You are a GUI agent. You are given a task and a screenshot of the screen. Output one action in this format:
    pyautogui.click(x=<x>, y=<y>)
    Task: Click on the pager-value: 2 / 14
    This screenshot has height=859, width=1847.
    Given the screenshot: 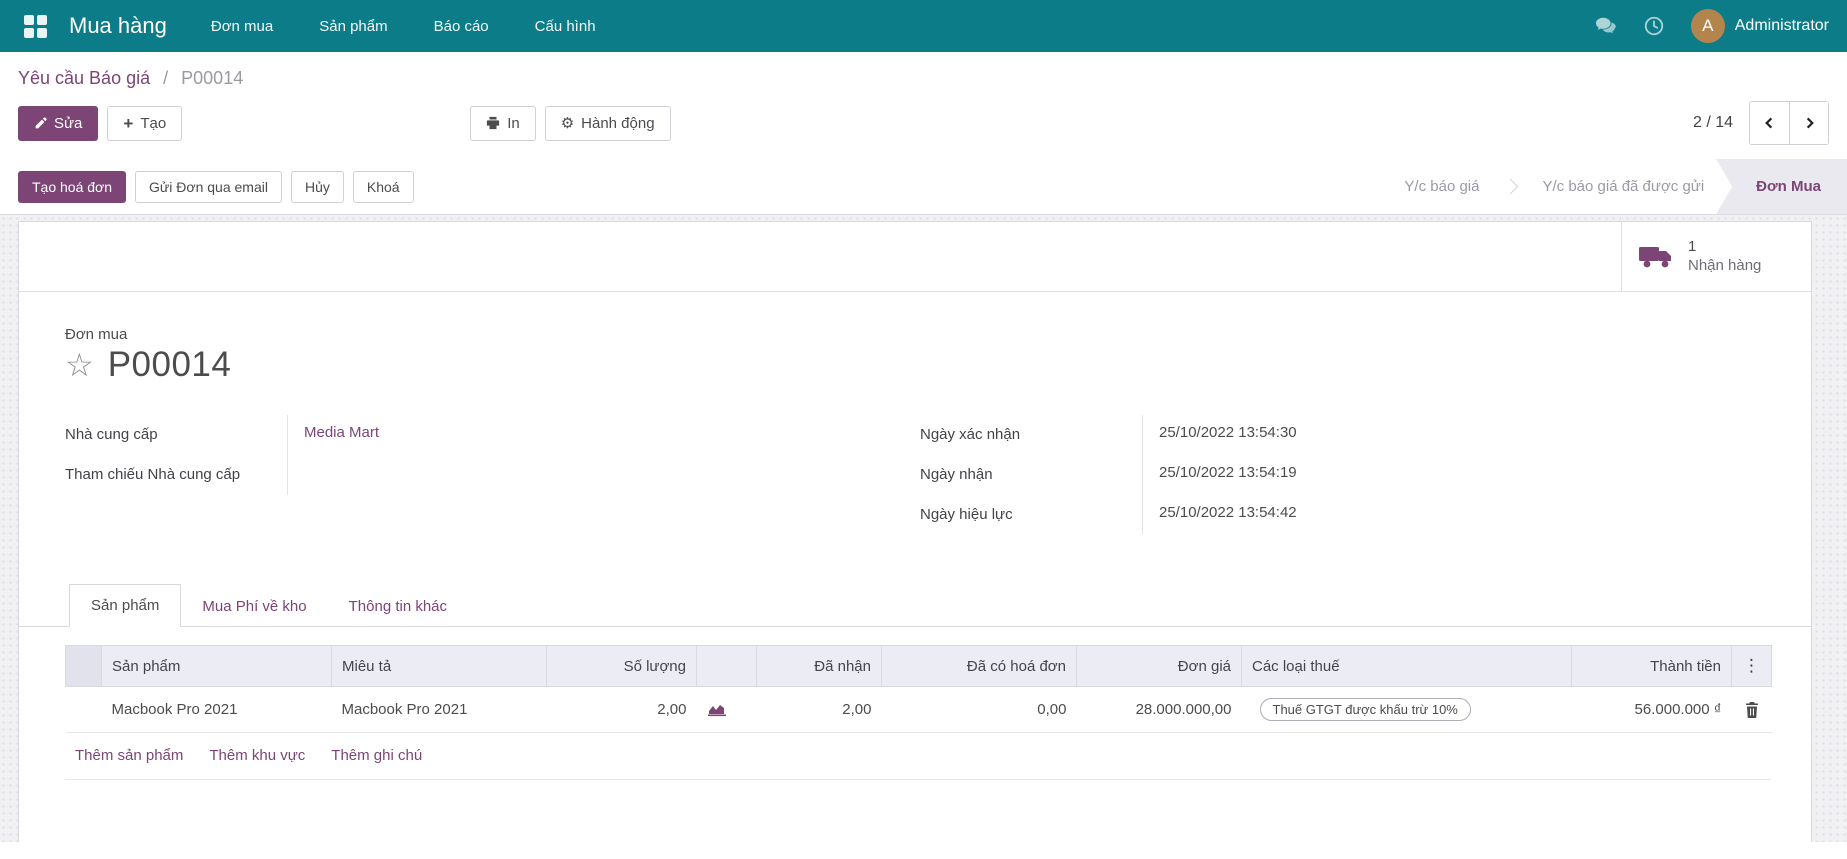 What is the action you would take?
    pyautogui.click(x=1712, y=122)
    